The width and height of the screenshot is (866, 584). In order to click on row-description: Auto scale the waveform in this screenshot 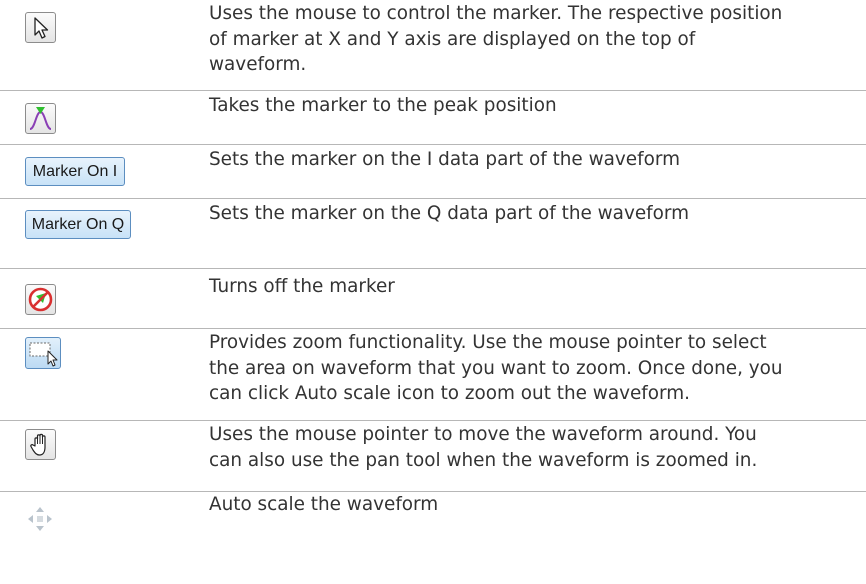, I will do `click(324, 504)`.